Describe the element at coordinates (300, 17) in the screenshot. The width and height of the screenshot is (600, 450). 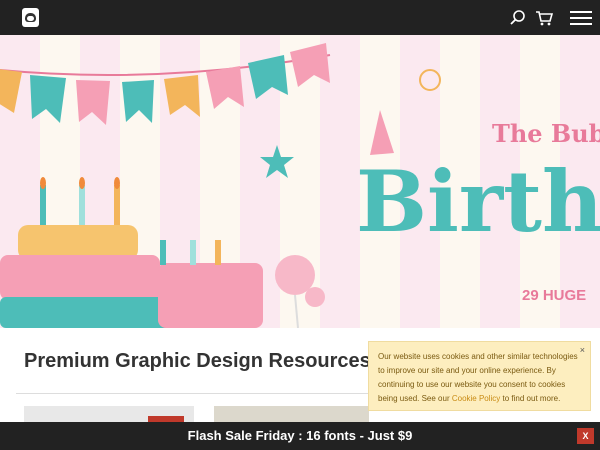
I see `top-navbar` at that location.